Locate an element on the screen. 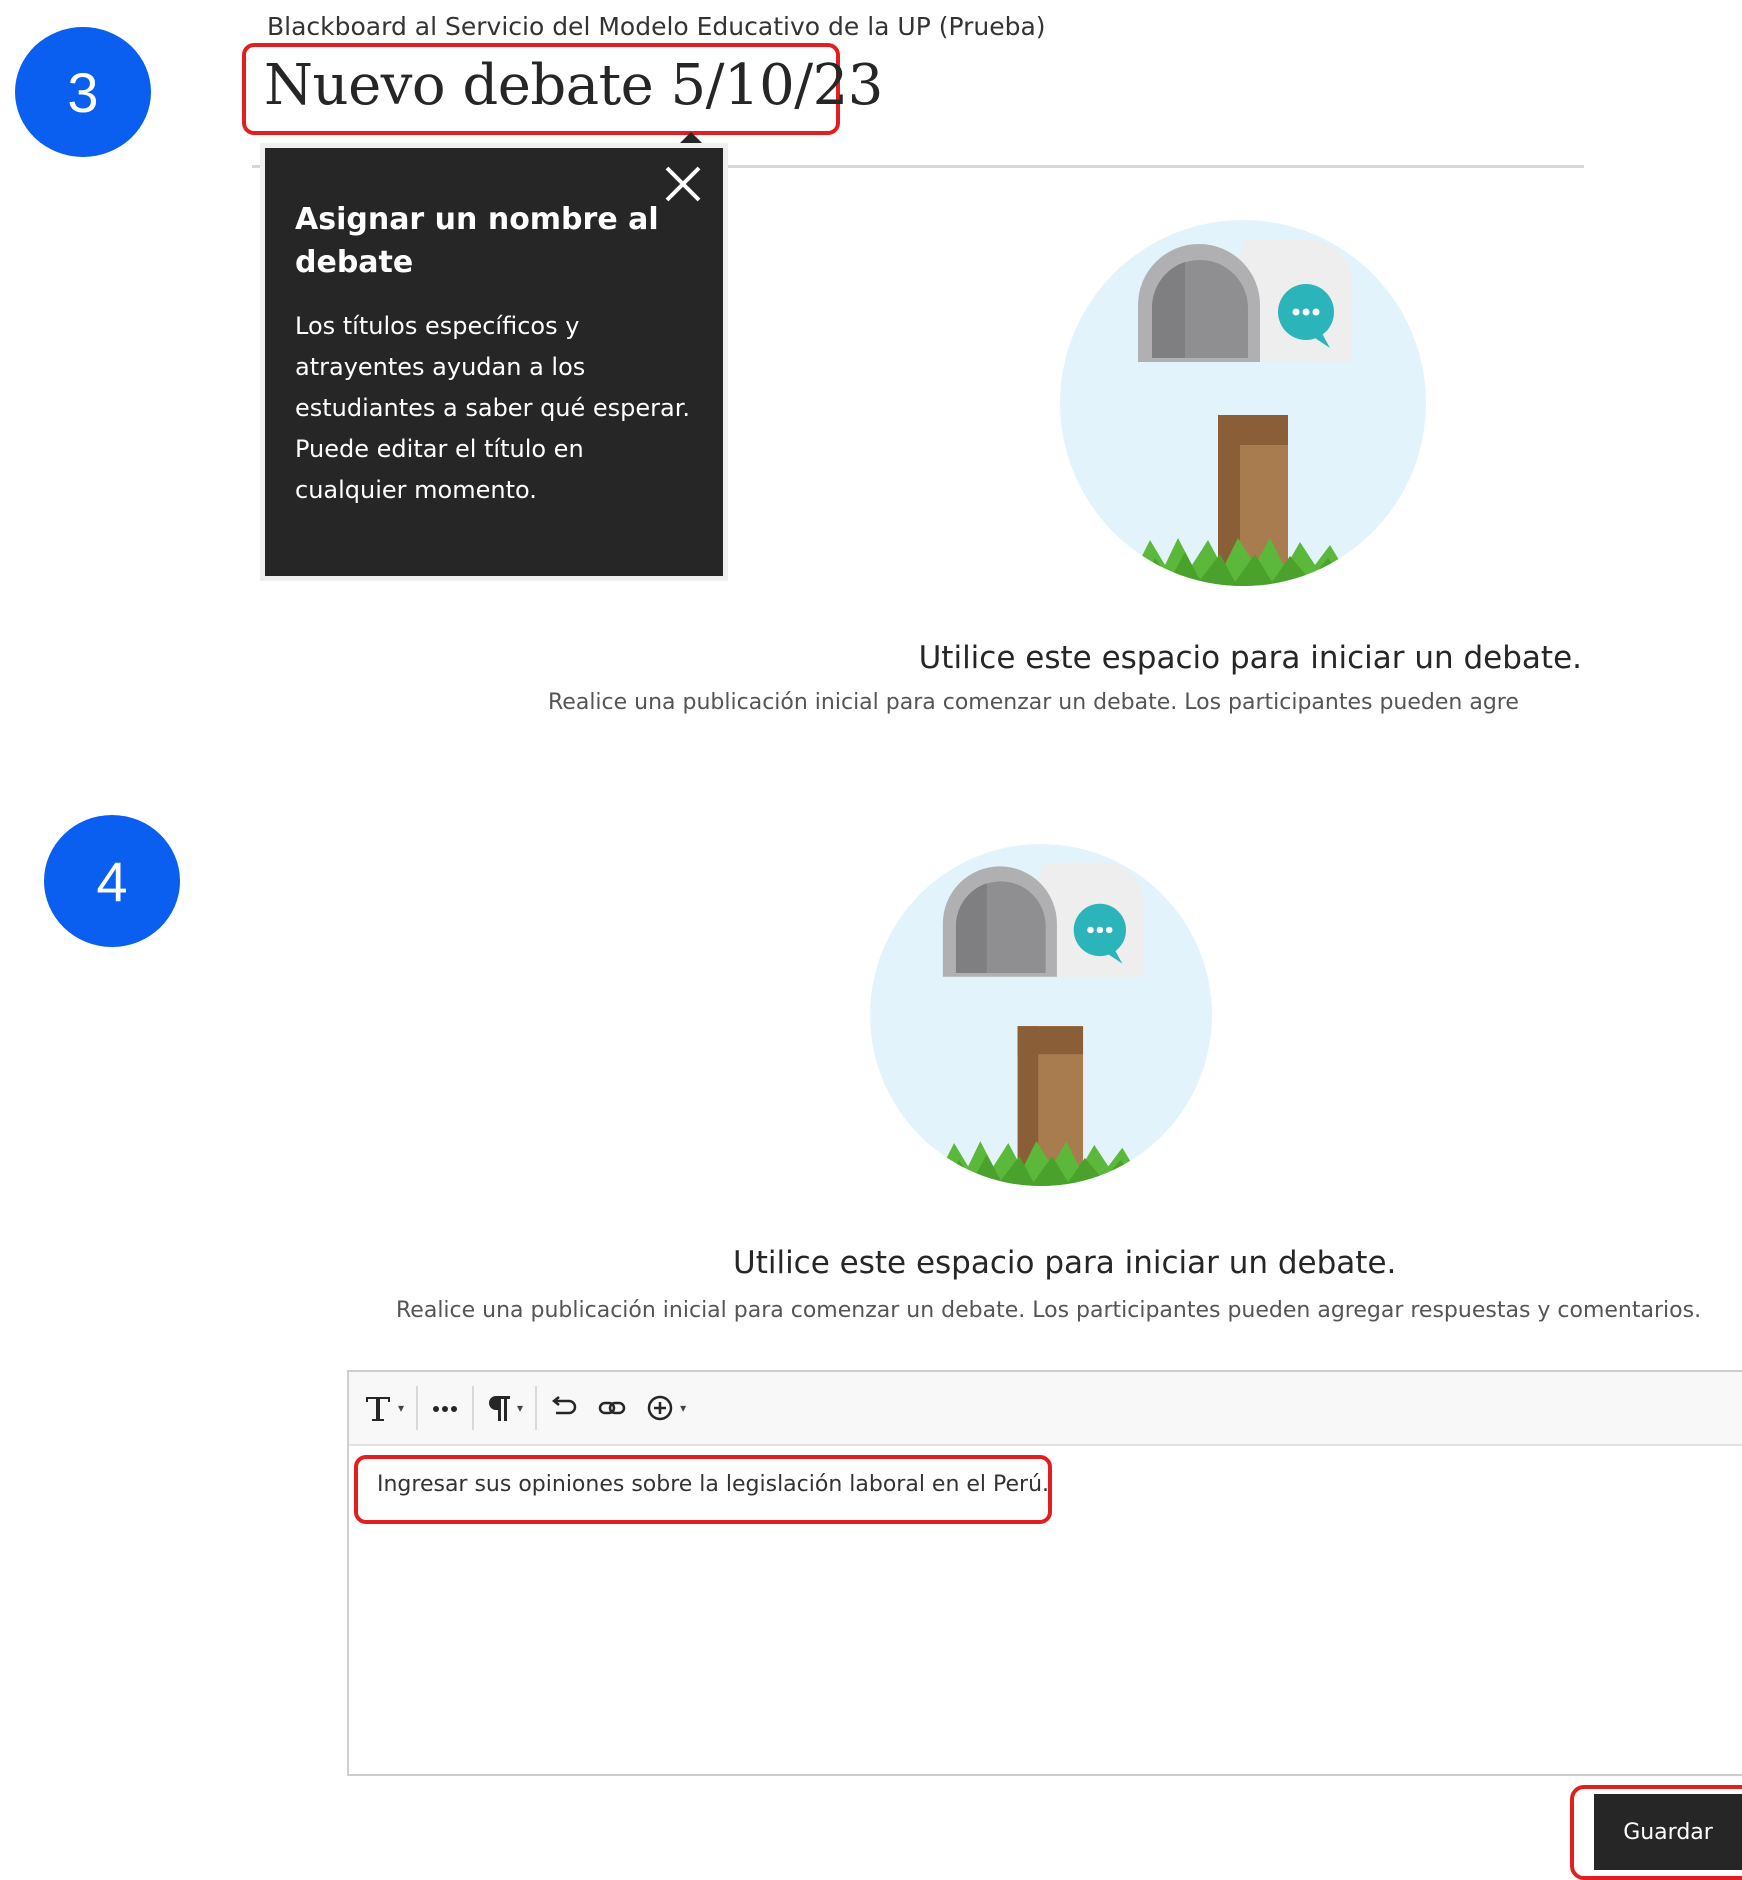 This screenshot has height=1880, width=1742. more-icon is located at coordinates (445, 1408).